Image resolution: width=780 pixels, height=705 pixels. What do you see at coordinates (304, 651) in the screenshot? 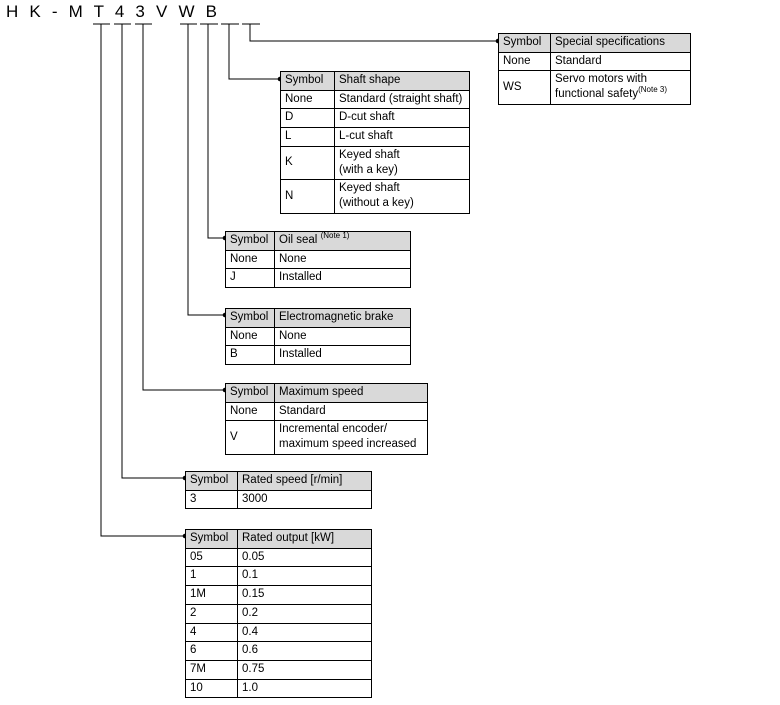
I see `cell-description: 0.6` at bounding box center [304, 651].